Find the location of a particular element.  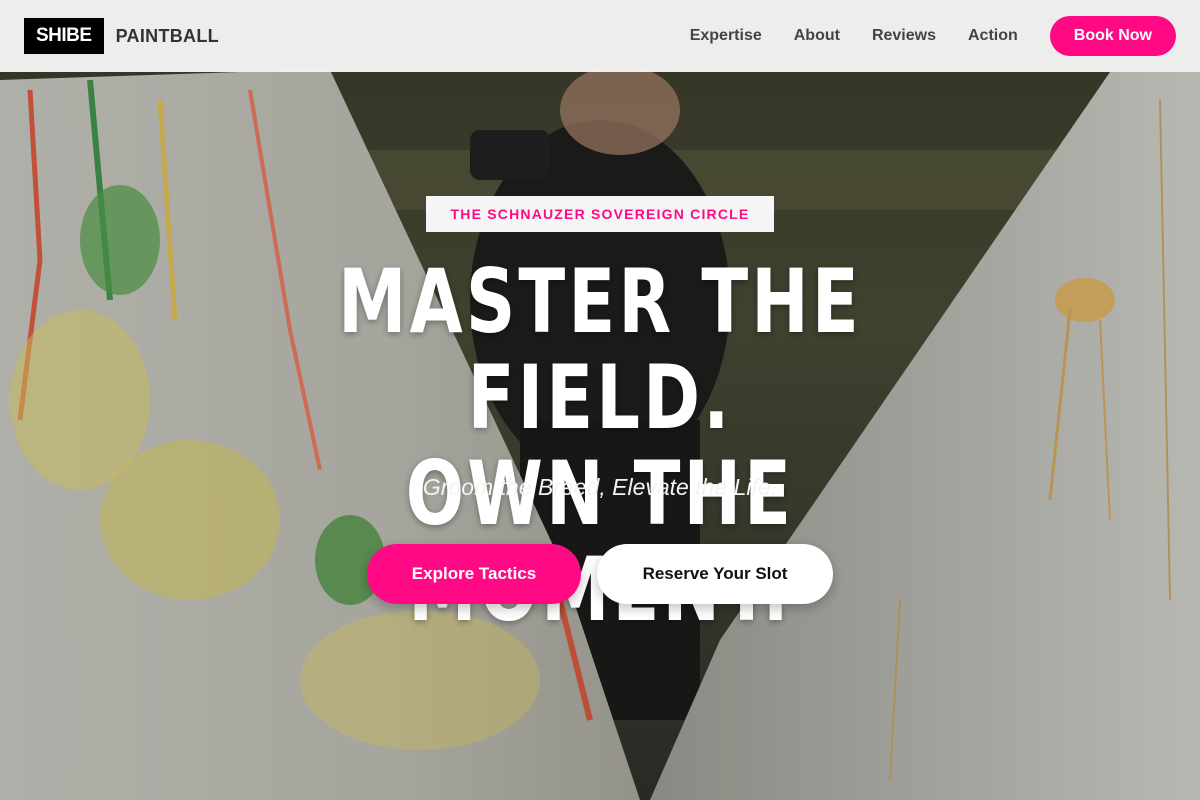

nav-link-action: Action is located at coordinates (993, 36).